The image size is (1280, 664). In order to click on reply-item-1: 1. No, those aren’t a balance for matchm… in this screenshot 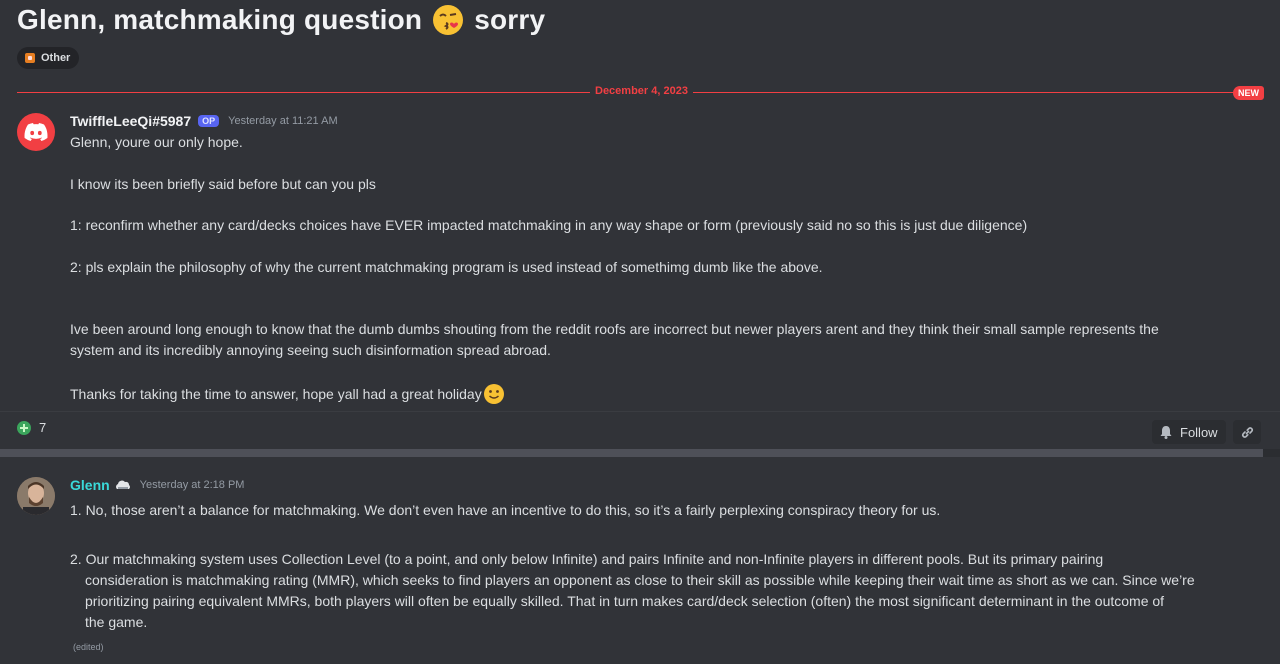, I will do `click(505, 510)`.